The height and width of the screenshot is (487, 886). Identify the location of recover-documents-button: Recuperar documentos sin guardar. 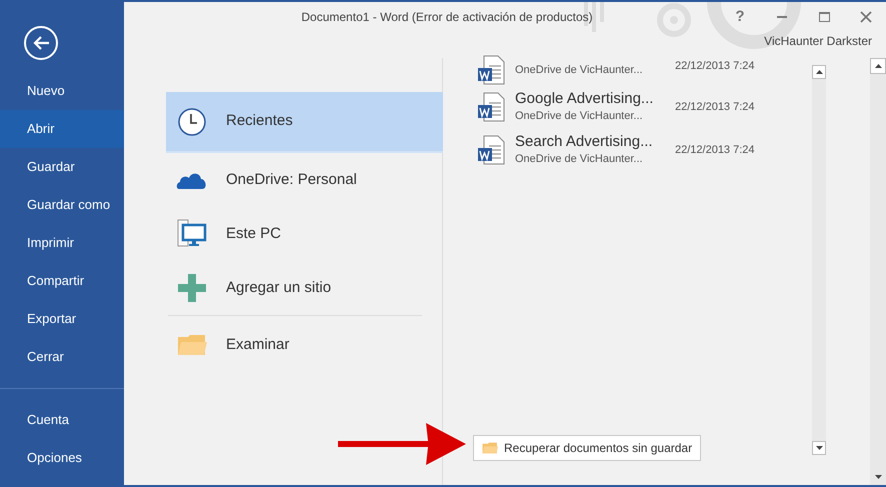
(587, 448).